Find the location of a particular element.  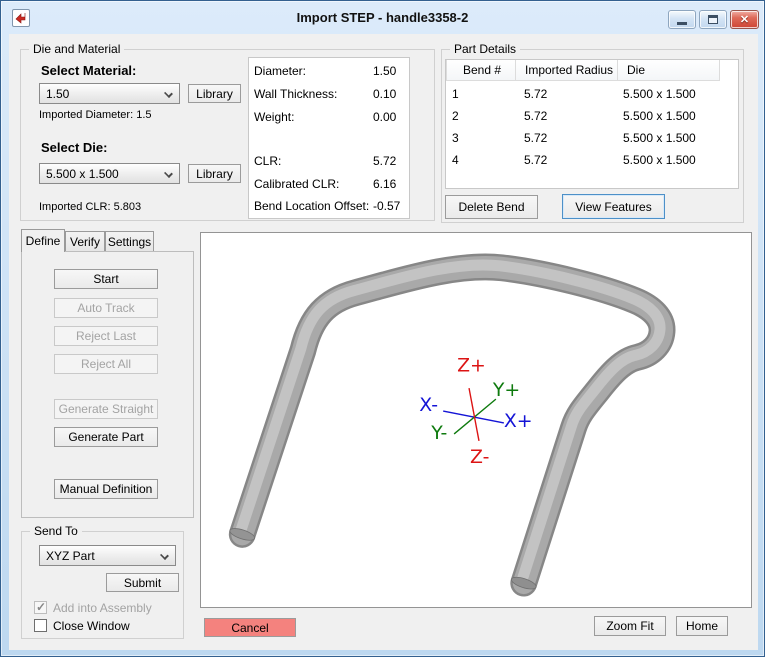

table-row: 3 5.72 5.500 x 1.500 is located at coordinates (592, 138).